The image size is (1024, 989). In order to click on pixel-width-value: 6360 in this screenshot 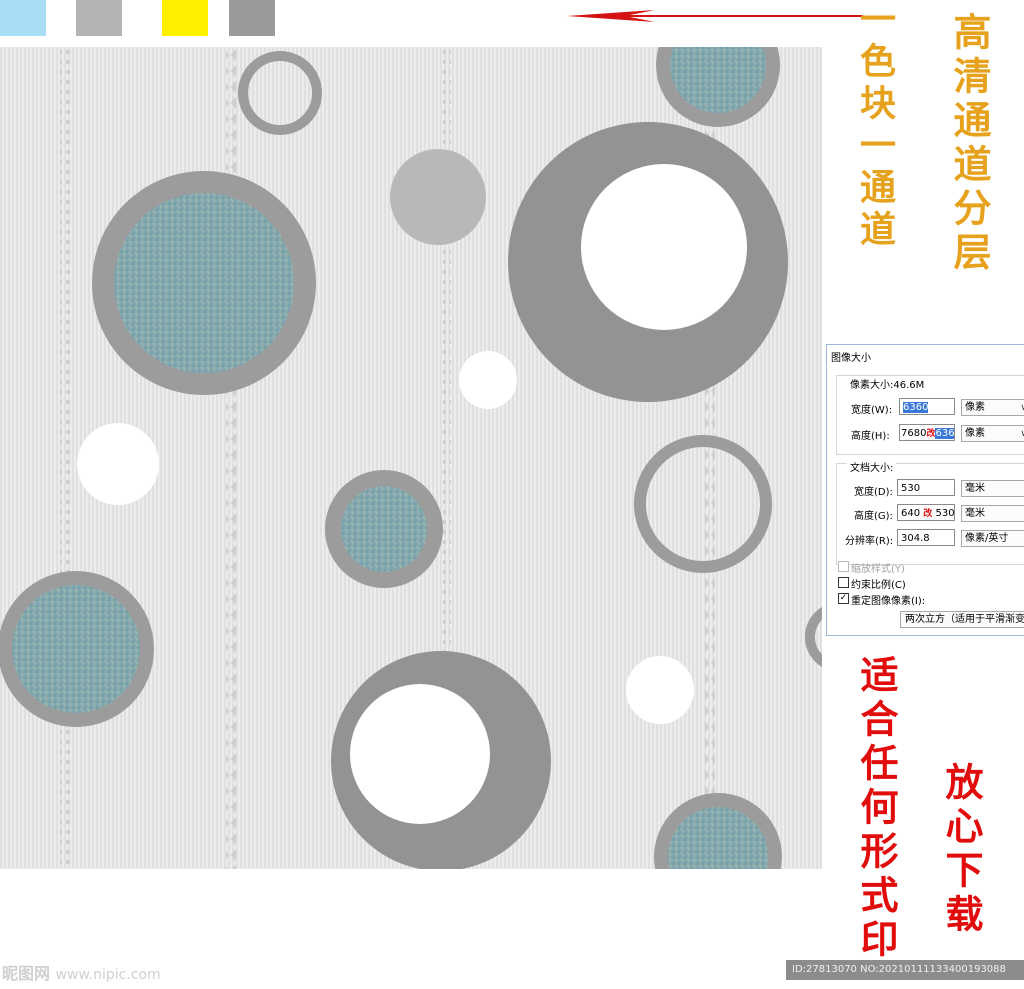, I will do `click(916, 407)`.